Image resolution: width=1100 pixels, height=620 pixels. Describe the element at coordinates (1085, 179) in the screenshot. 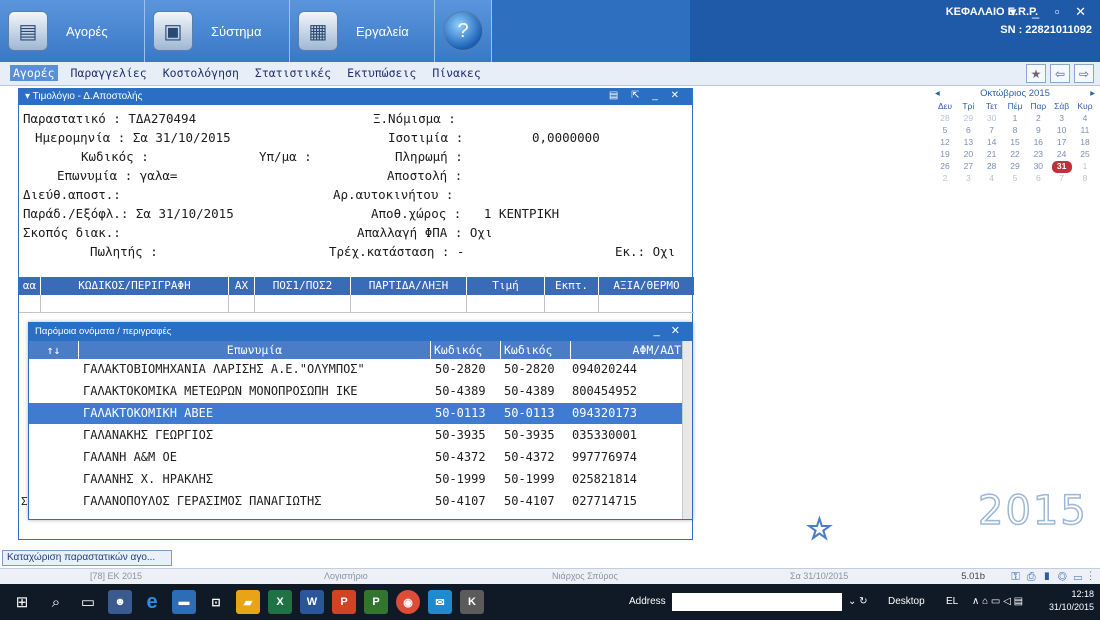

I see `calendar-day: 8` at that location.